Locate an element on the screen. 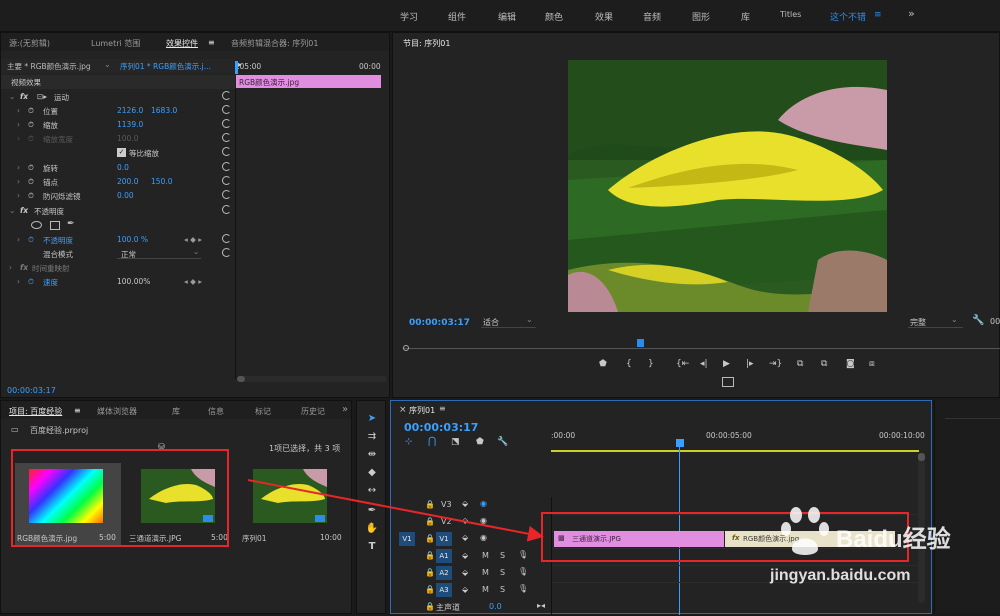 This screenshot has height=616, width=1000. opacity-group-row: ⌄ fx 不透明度 is located at coordinates (118, 211).